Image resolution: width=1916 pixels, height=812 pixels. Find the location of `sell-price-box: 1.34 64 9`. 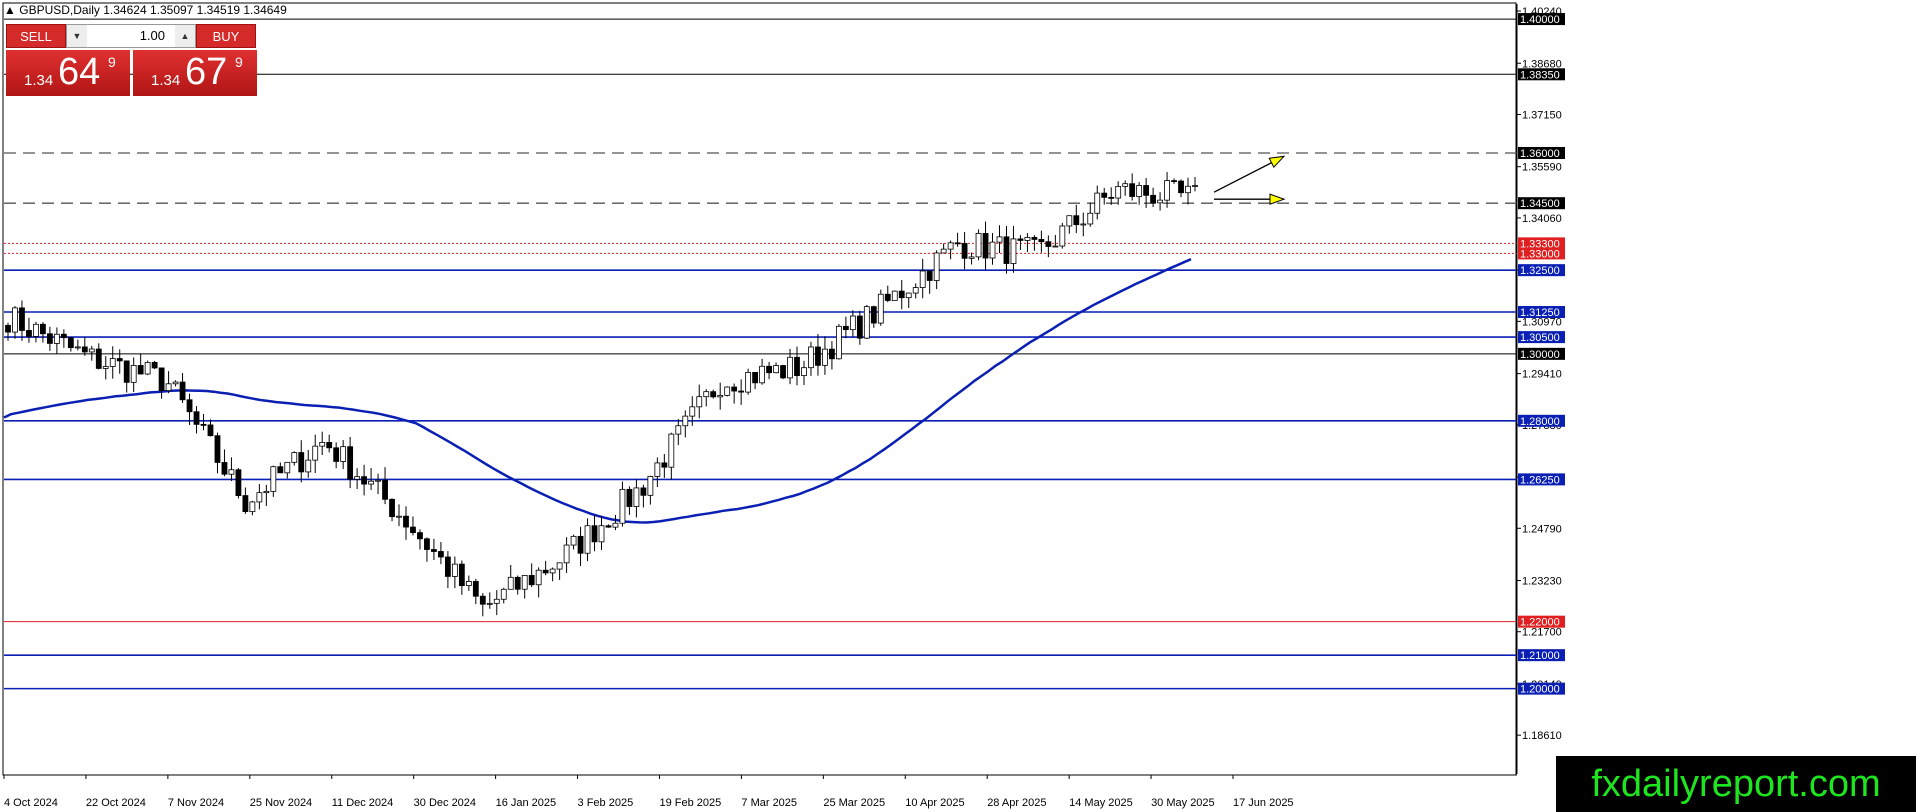

sell-price-box: 1.34 64 9 is located at coordinates (68, 73).